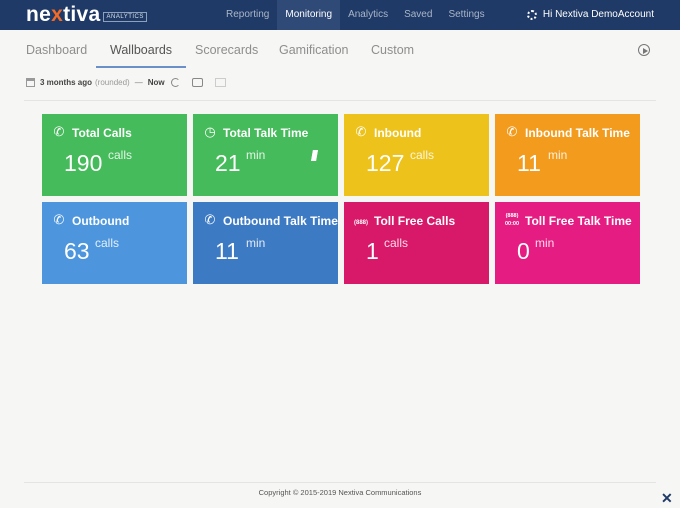  What do you see at coordinates (210, 131) in the screenshot?
I see `phone-timer-icon: ◷` at bounding box center [210, 131].